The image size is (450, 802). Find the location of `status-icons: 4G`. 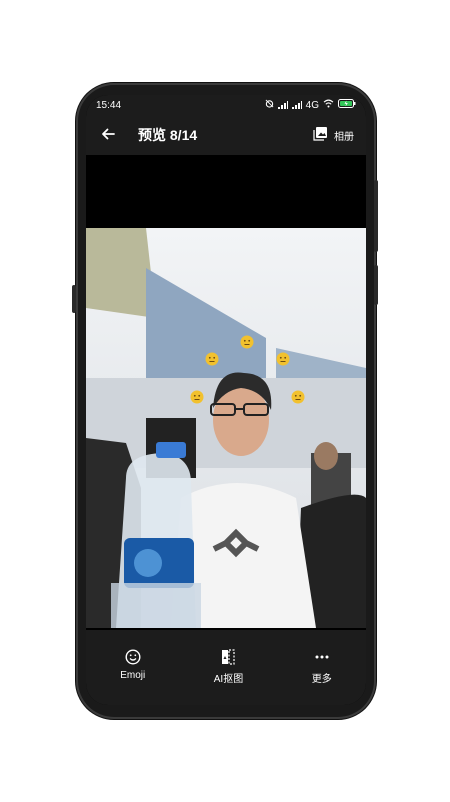

status-icons: 4G is located at coordinates (310, 105).